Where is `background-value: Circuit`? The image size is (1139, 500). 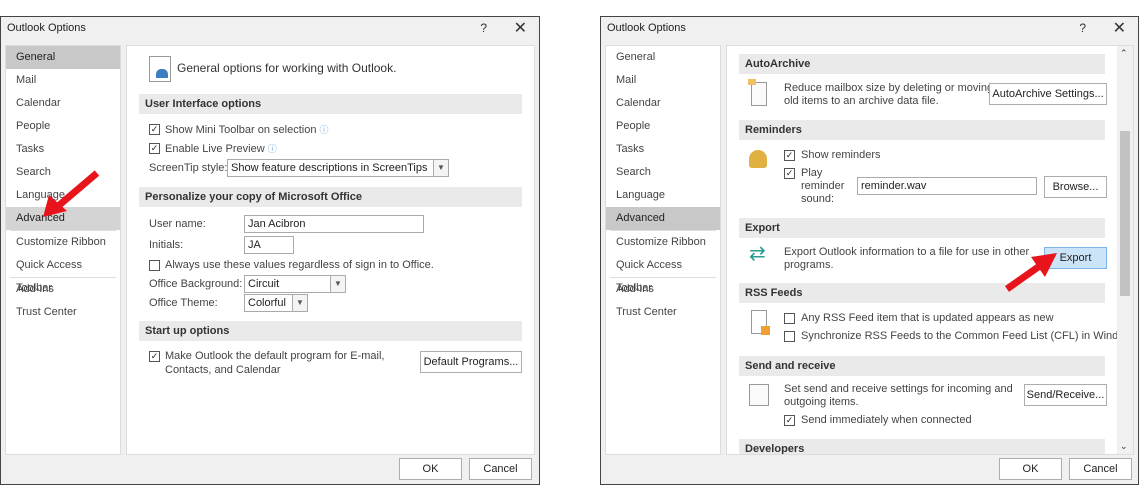 background-value: Circuit is located at coordinates (264, 284).